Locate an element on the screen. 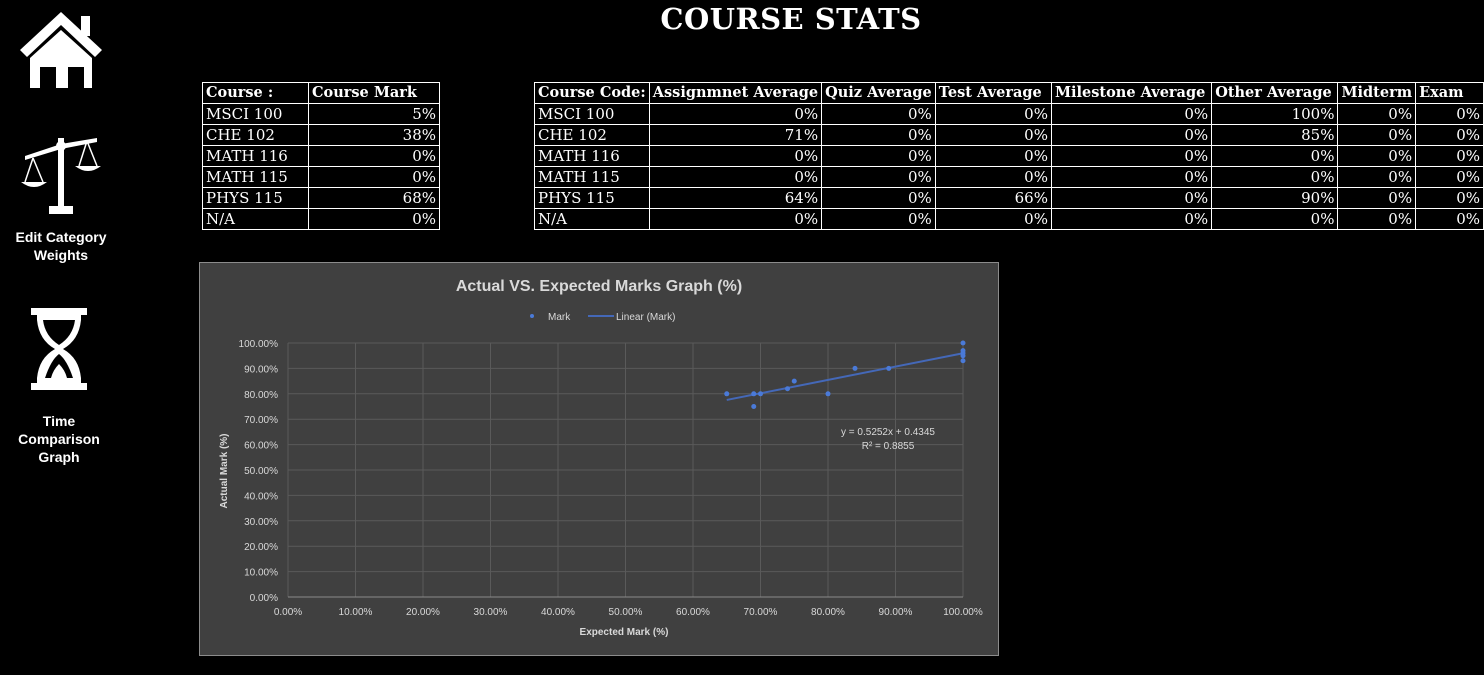 The height and width of the screenshot is (675, 1484). column-header: Other Average is located at coordinates (1275, 93).